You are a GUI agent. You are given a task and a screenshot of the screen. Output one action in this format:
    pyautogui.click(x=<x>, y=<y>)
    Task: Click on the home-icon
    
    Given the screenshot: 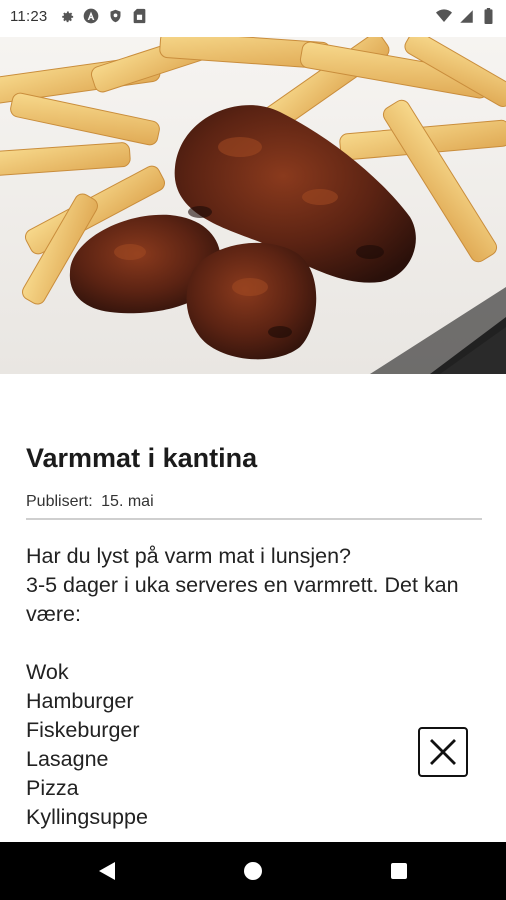 What is the action you would take?
    pyautogui.click(x=253, y=871)
    